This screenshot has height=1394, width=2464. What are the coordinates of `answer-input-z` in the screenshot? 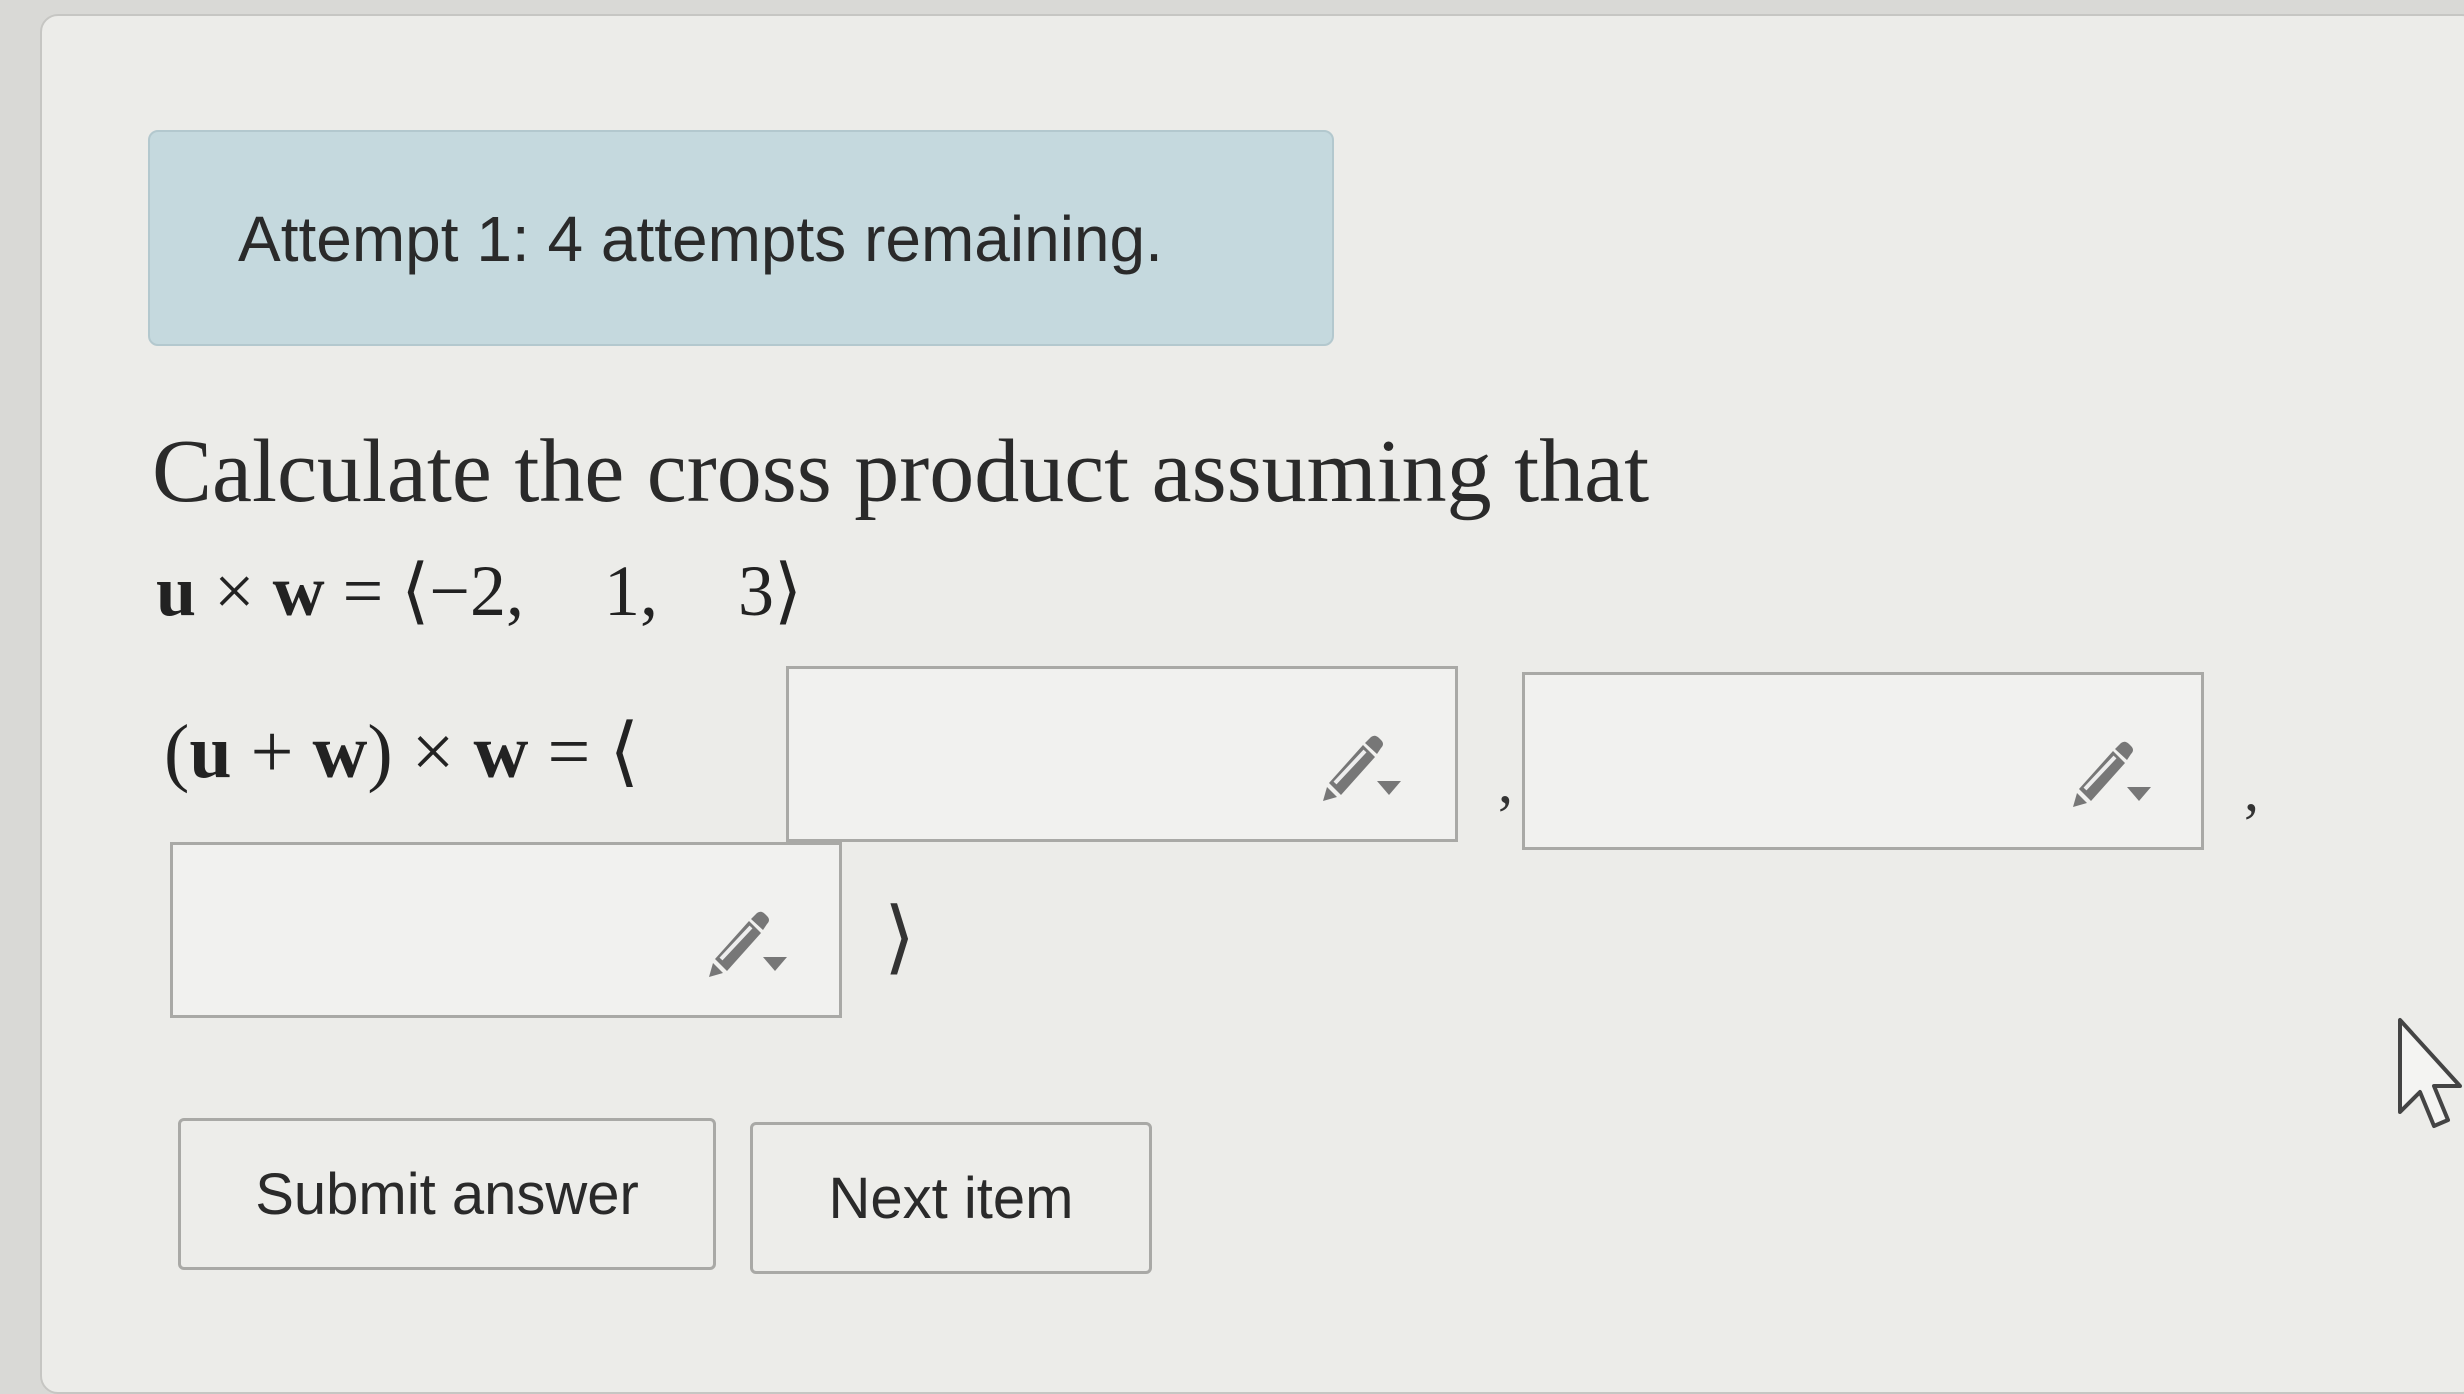 It's located at (428, 926).